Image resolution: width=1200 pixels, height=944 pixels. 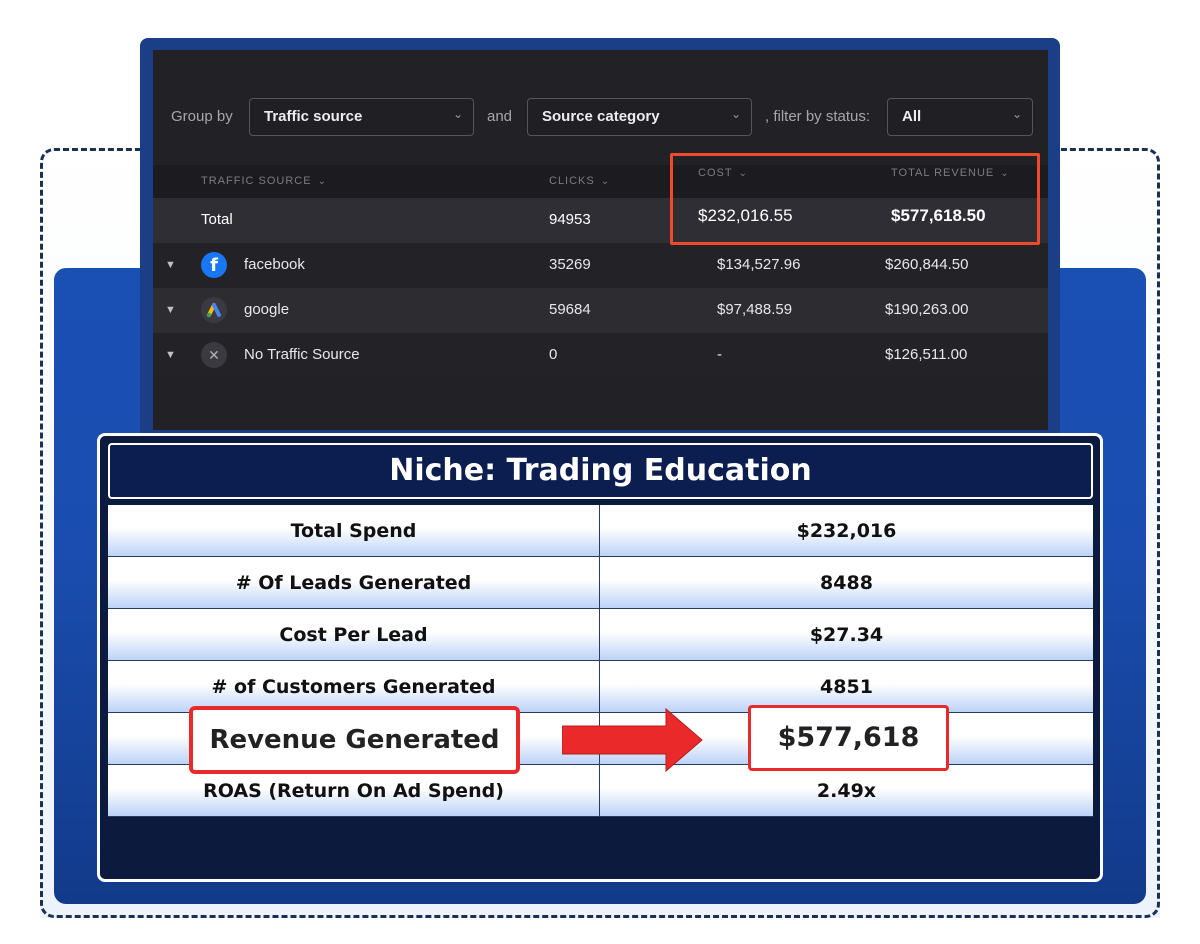 What do you see at coordinates (846, 531) in the screenshot?
I see `summary-value: $232,016` at bounding box center [846, 531].